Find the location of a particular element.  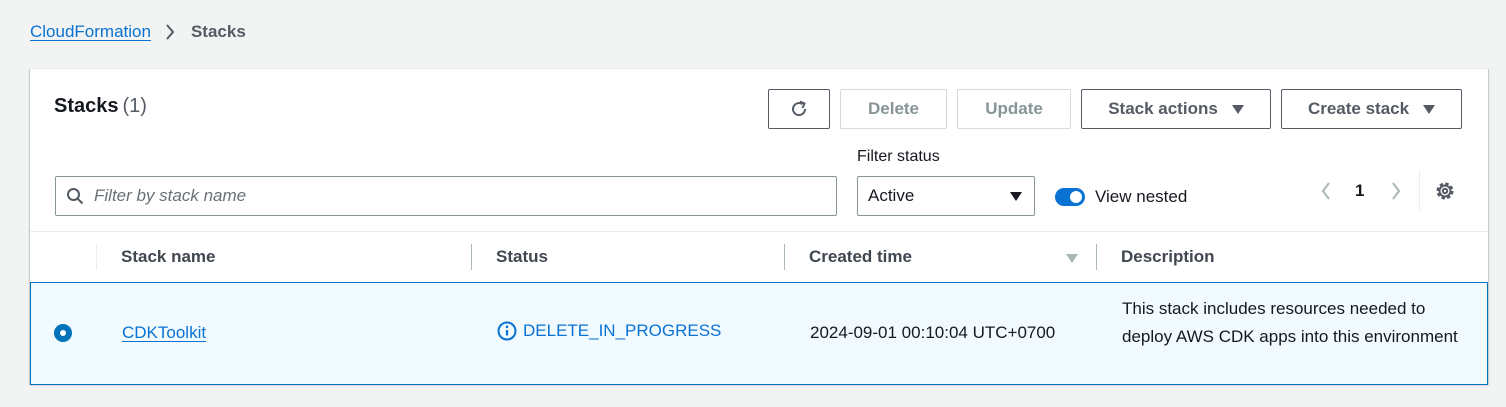

stack-status: DELETE_IN_PROGRESS is located at coordinates (609, 331).